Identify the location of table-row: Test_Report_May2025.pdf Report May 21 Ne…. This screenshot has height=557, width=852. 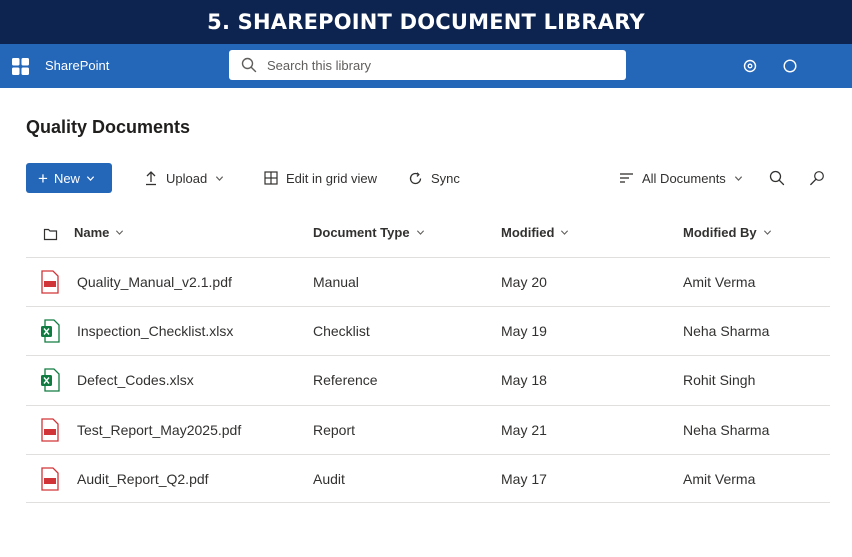
(428, 429).